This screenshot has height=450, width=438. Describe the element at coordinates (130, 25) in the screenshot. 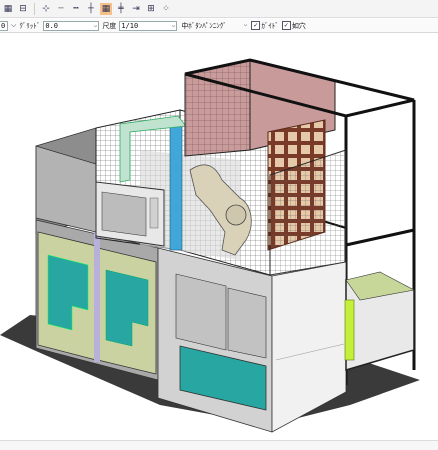

I see `scale-combo-value: 1/10` at that location.